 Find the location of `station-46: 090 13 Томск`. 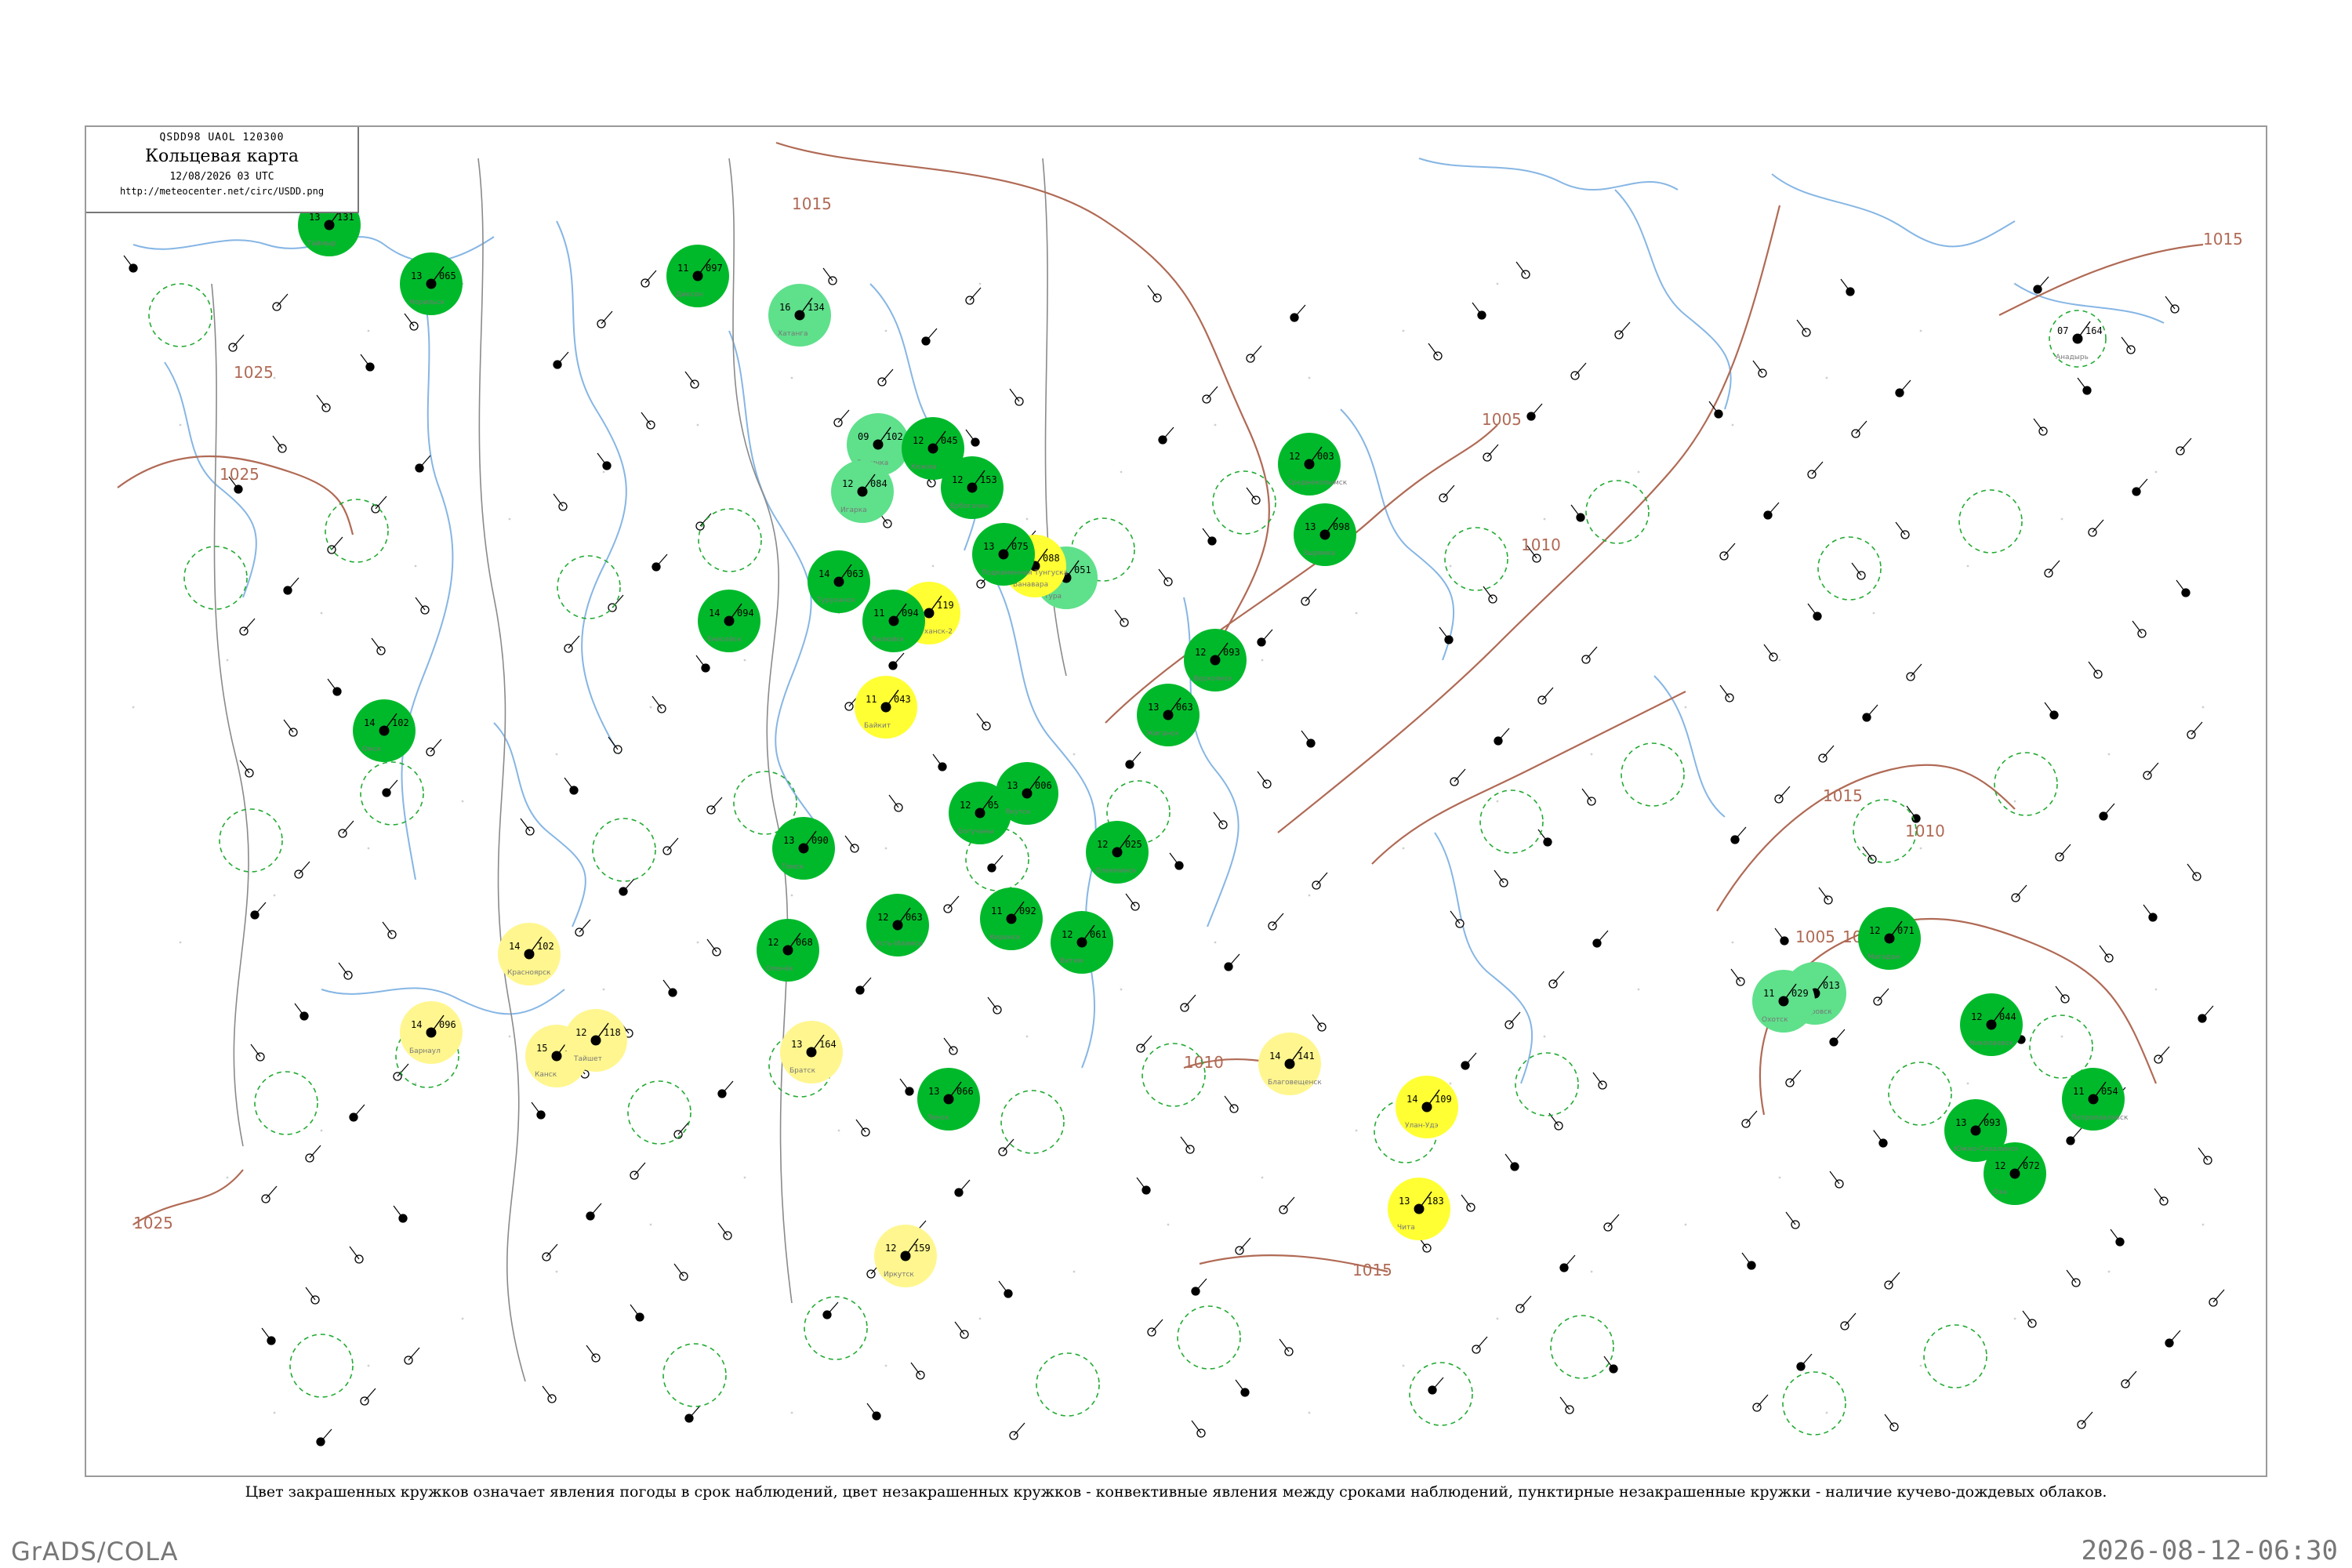

station-46: 090 13 Томск is located at coordinates (803, 848).